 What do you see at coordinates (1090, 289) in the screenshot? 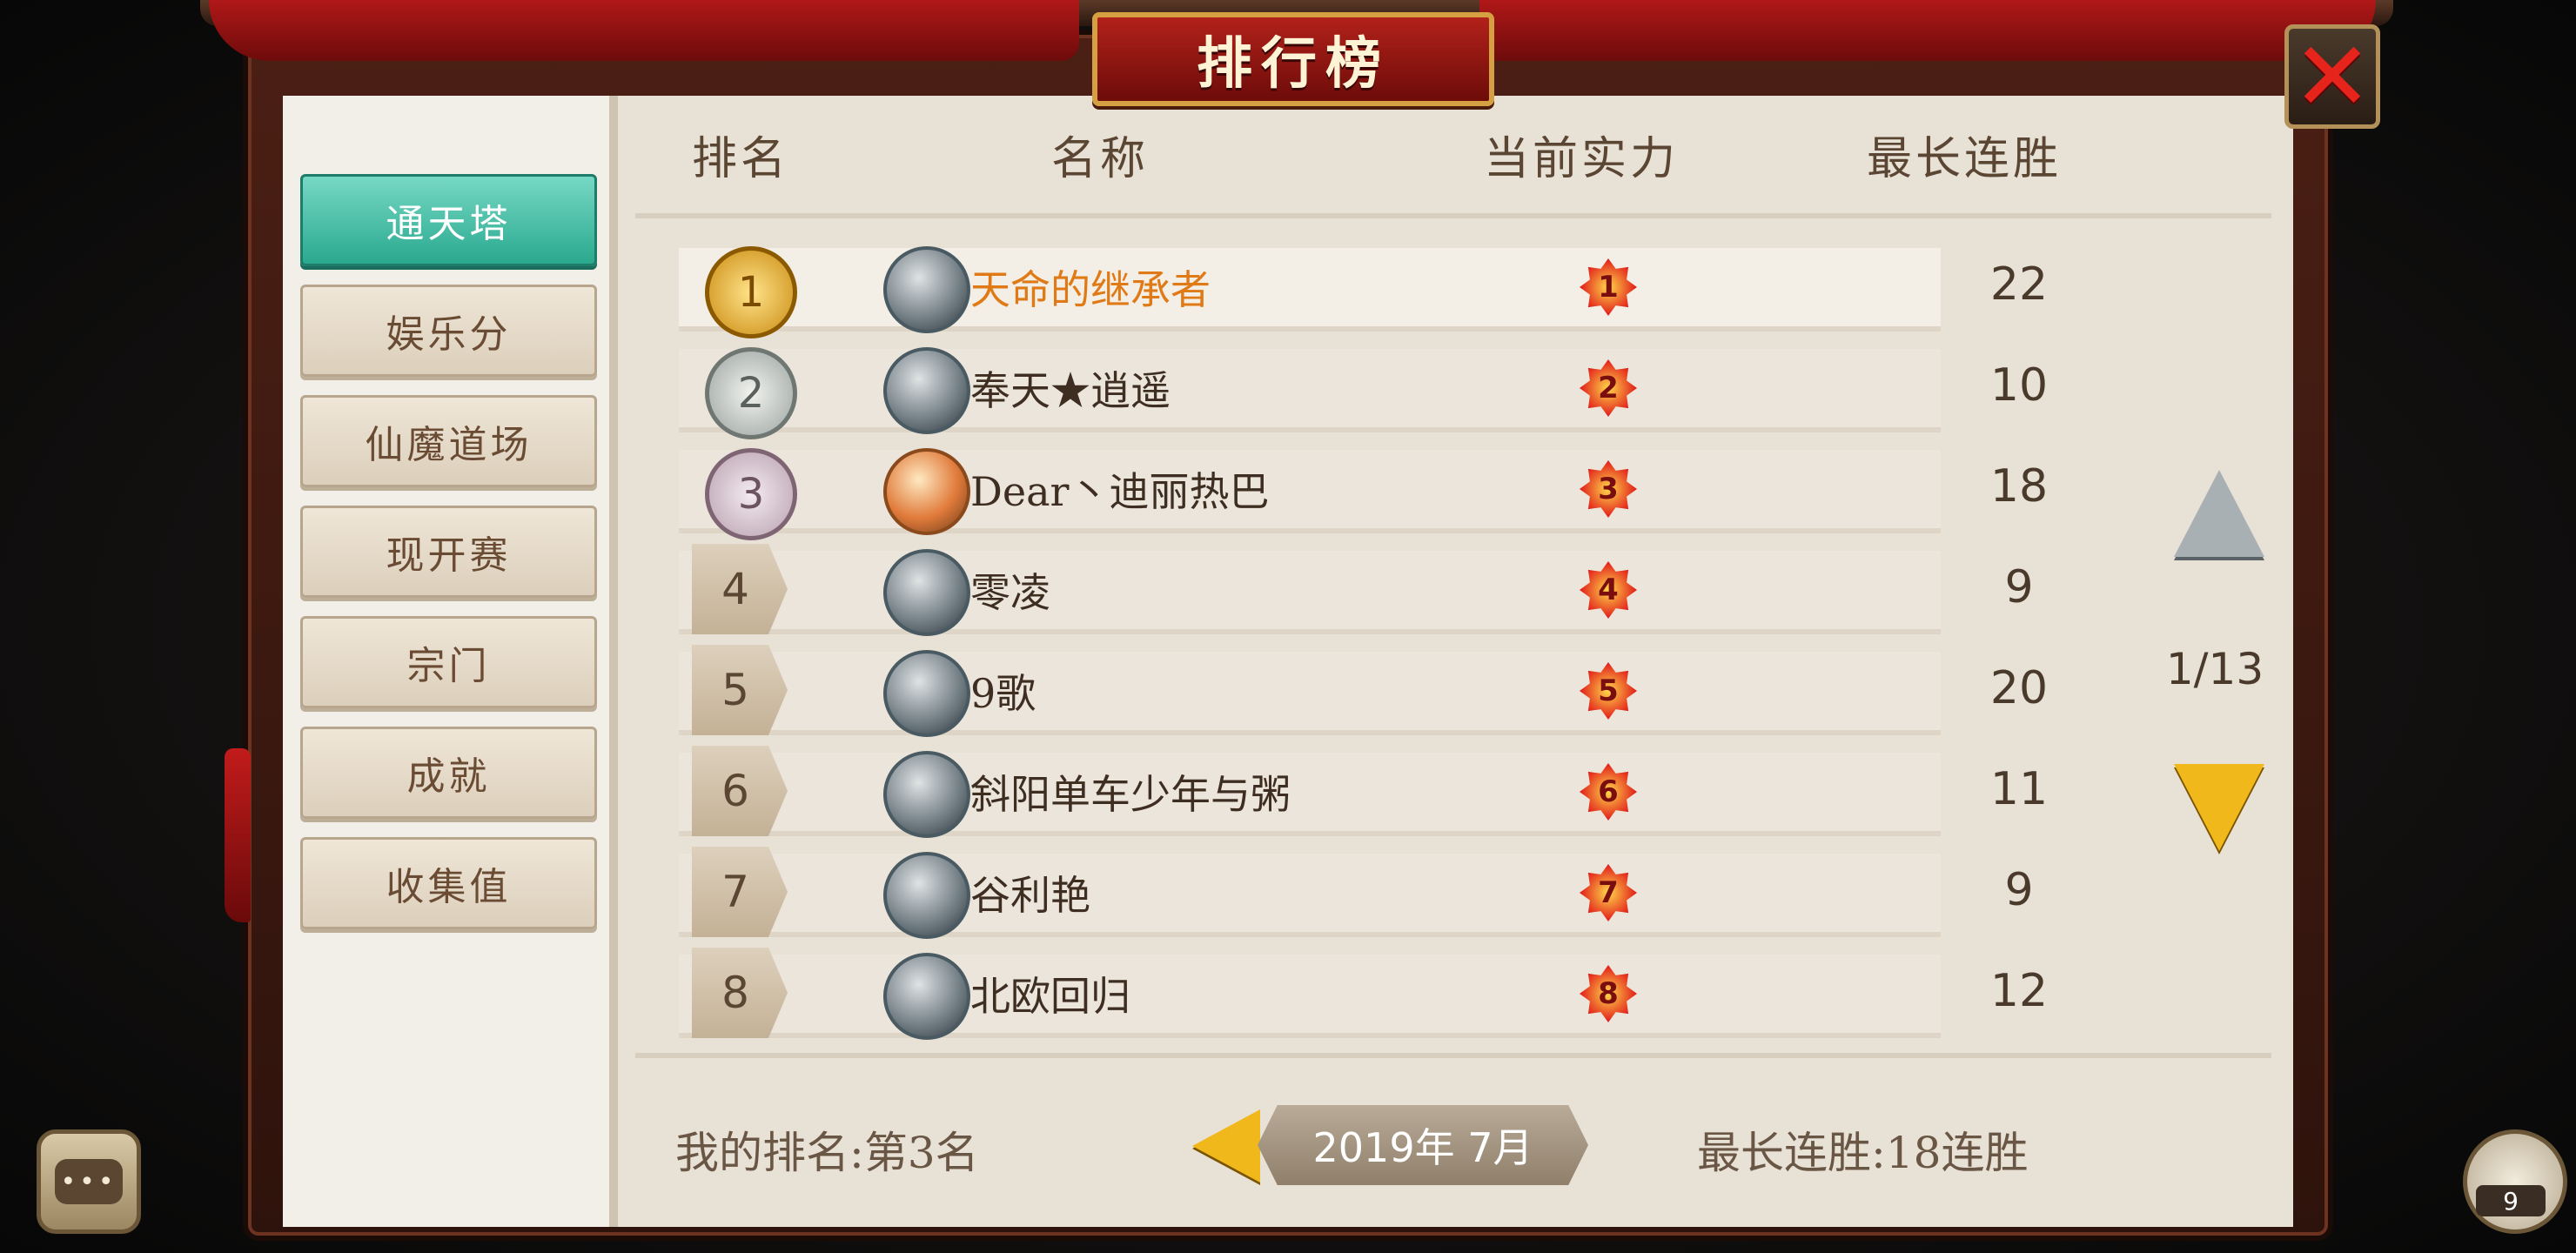
I see `player-name: 天命的继承者` at bounding box center [1090, 289].